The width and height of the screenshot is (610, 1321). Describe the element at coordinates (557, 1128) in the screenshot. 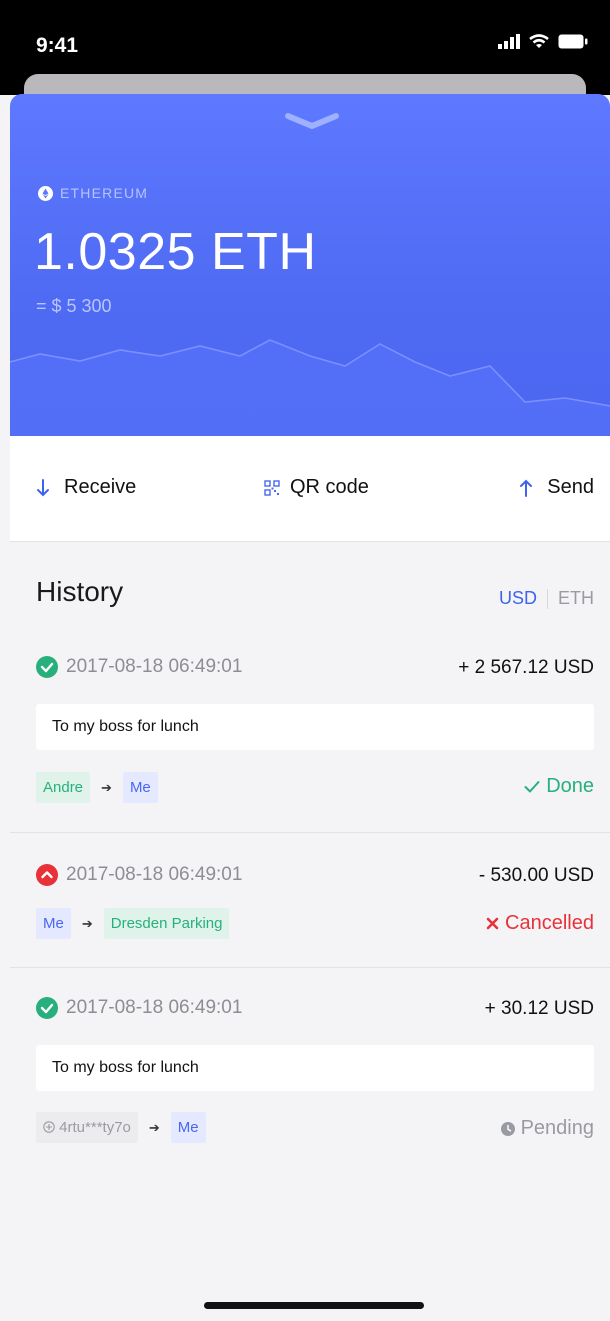

I see `status-label: Pending` at that location.